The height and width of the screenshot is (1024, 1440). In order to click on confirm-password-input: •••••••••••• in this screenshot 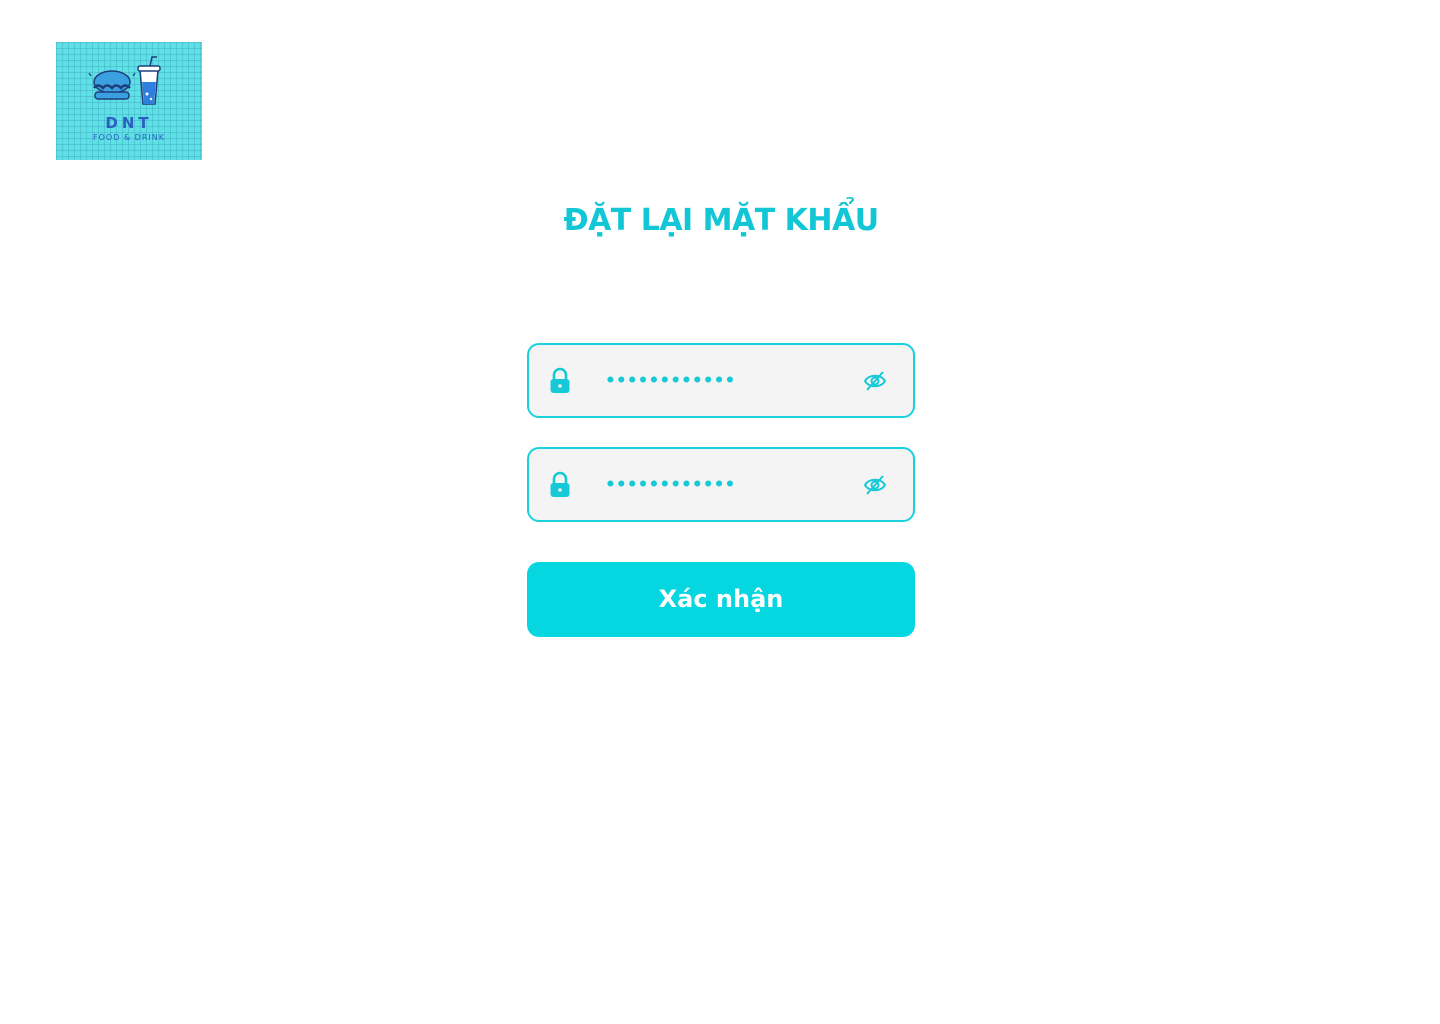, I will do `click(670, 485)`.